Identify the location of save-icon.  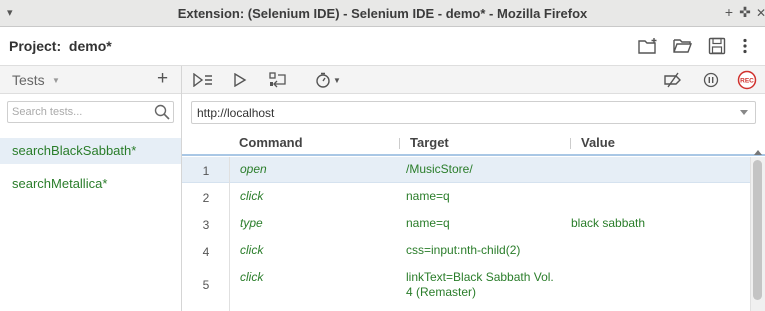
(717, 46).